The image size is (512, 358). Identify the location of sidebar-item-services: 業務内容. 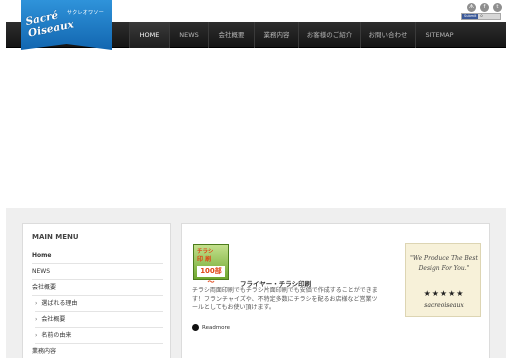
(97, 351).